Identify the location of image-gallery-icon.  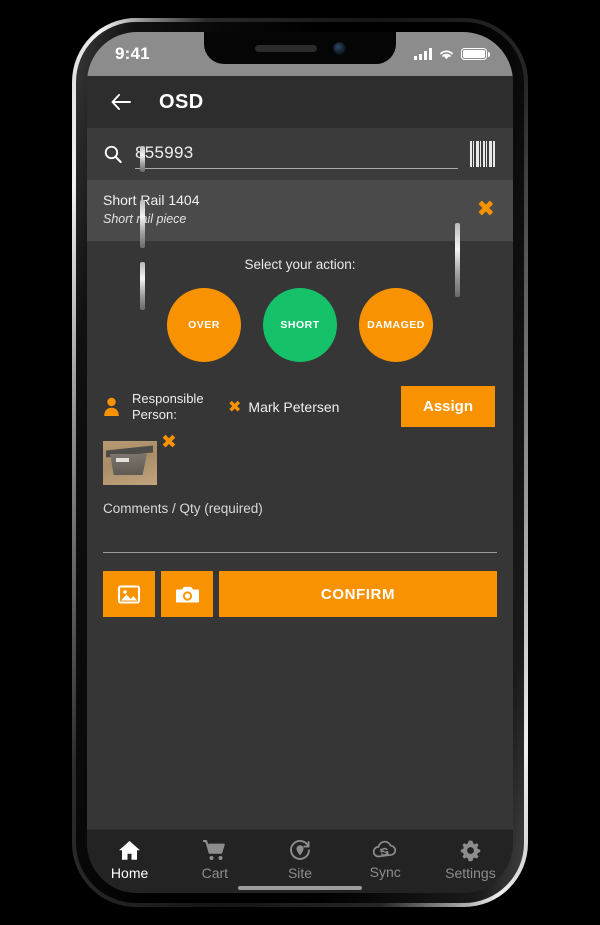
(129, 594).